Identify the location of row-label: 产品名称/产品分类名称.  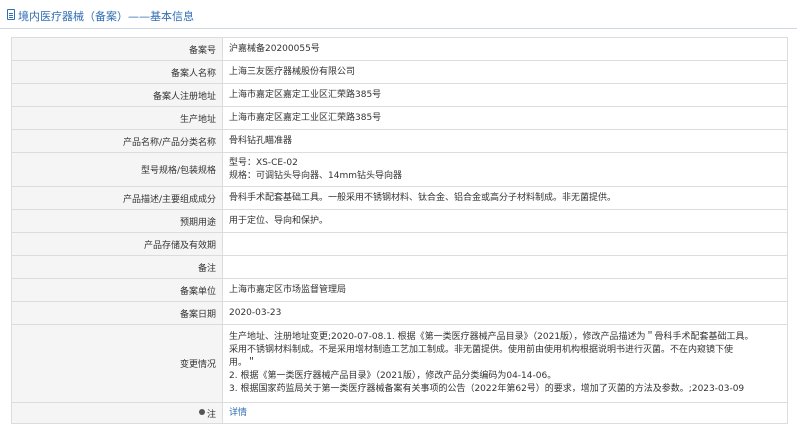
(117, 141).